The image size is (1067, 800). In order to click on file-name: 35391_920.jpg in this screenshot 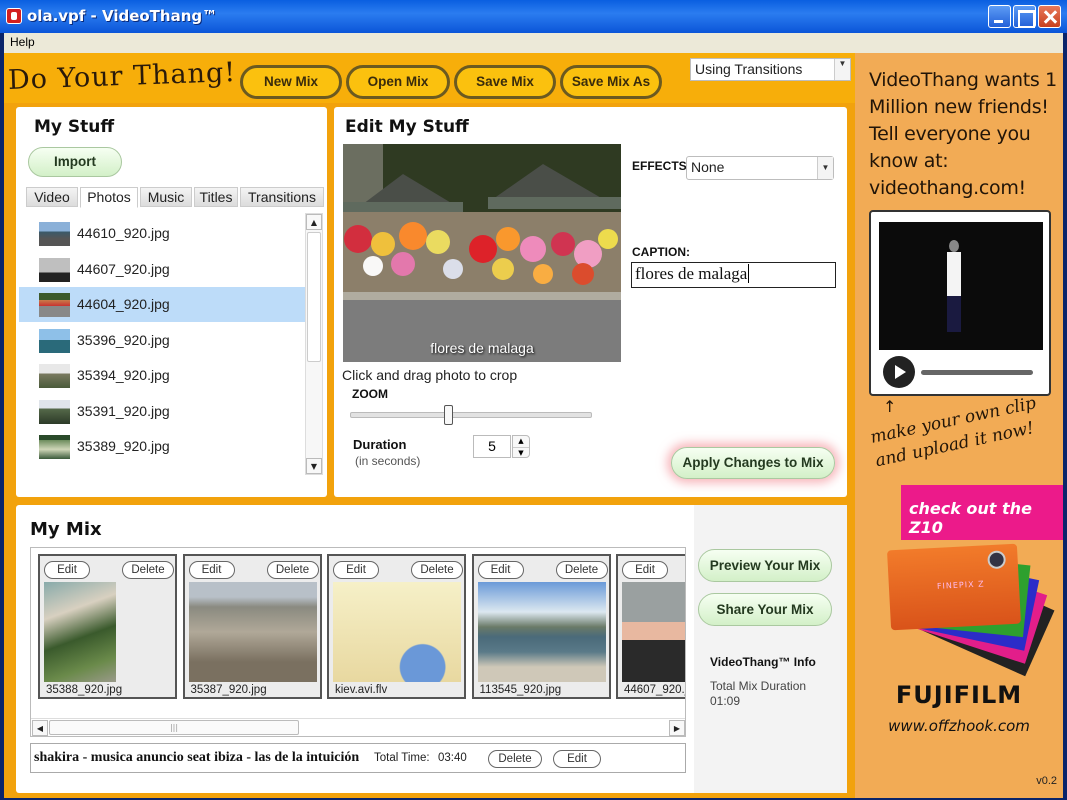, I will do `click(123, 410)`.